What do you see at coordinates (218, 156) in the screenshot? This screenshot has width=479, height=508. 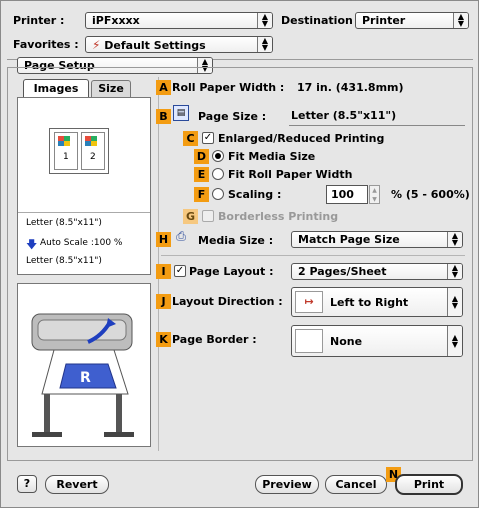 I see `fit-media-radio` at bounding box center [218, 156].